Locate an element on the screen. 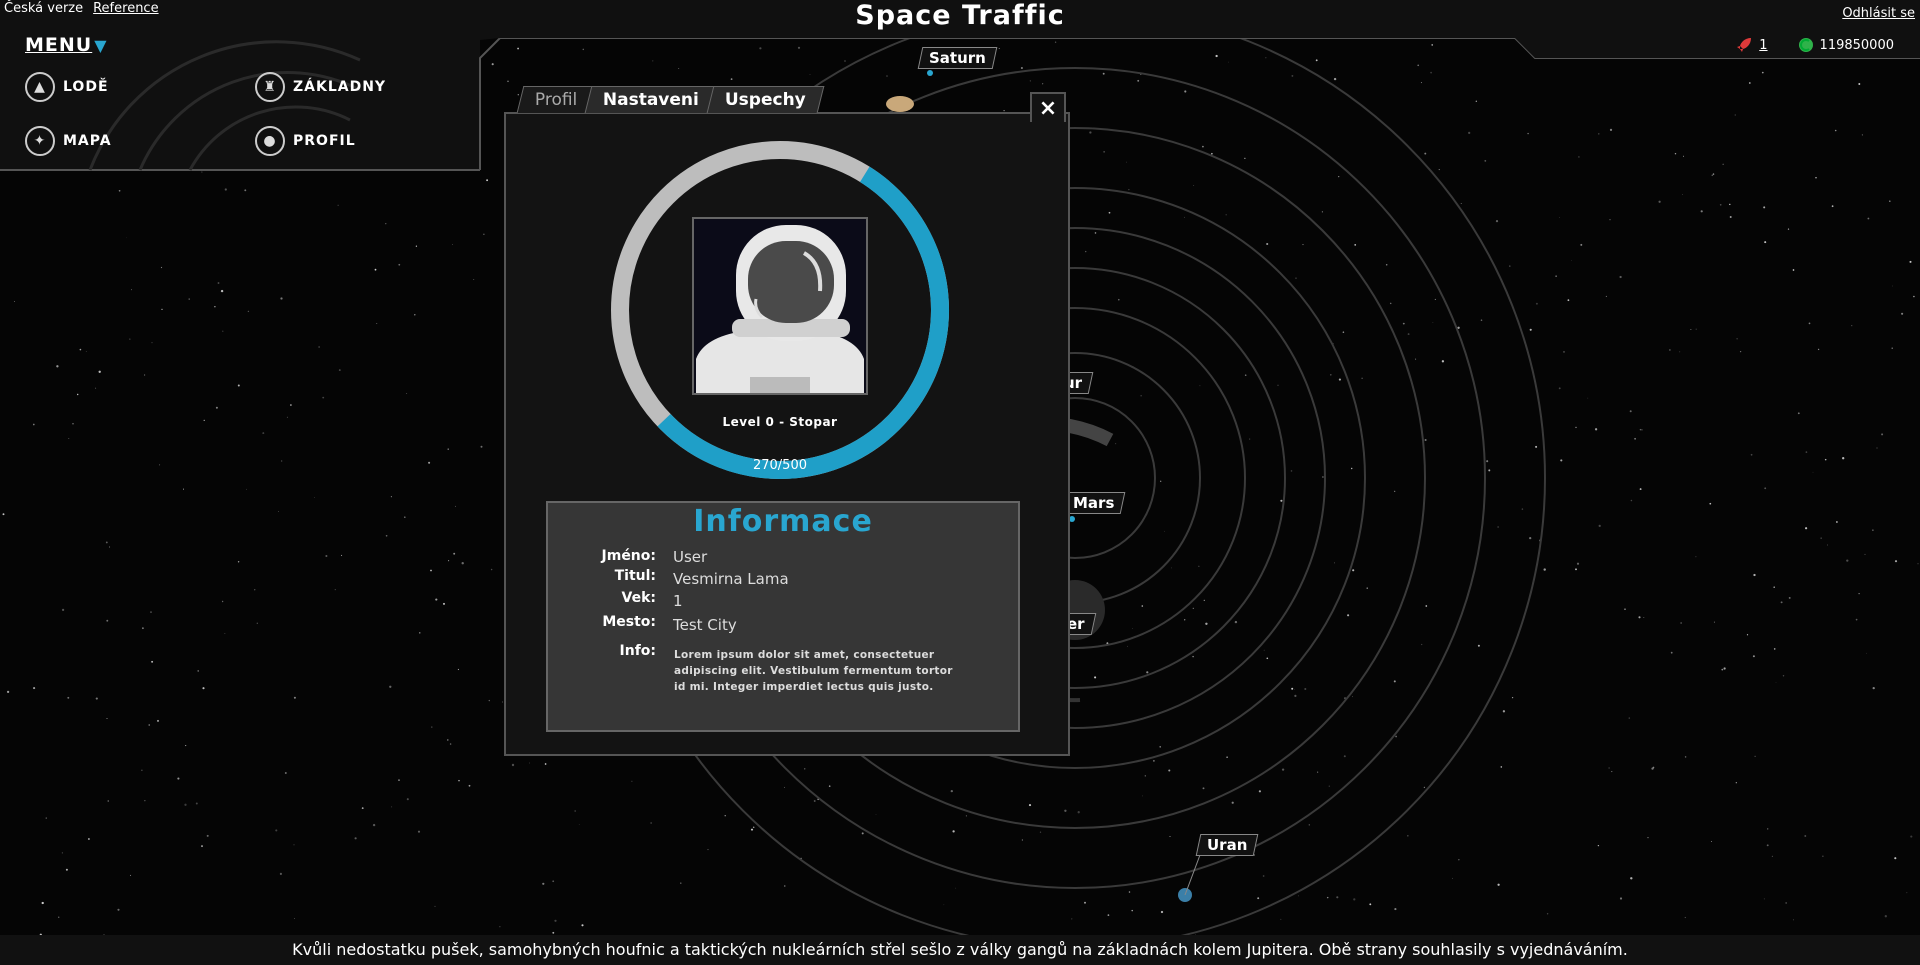  logout-link: Odhlásit se is located at coordinates (1878, 13).